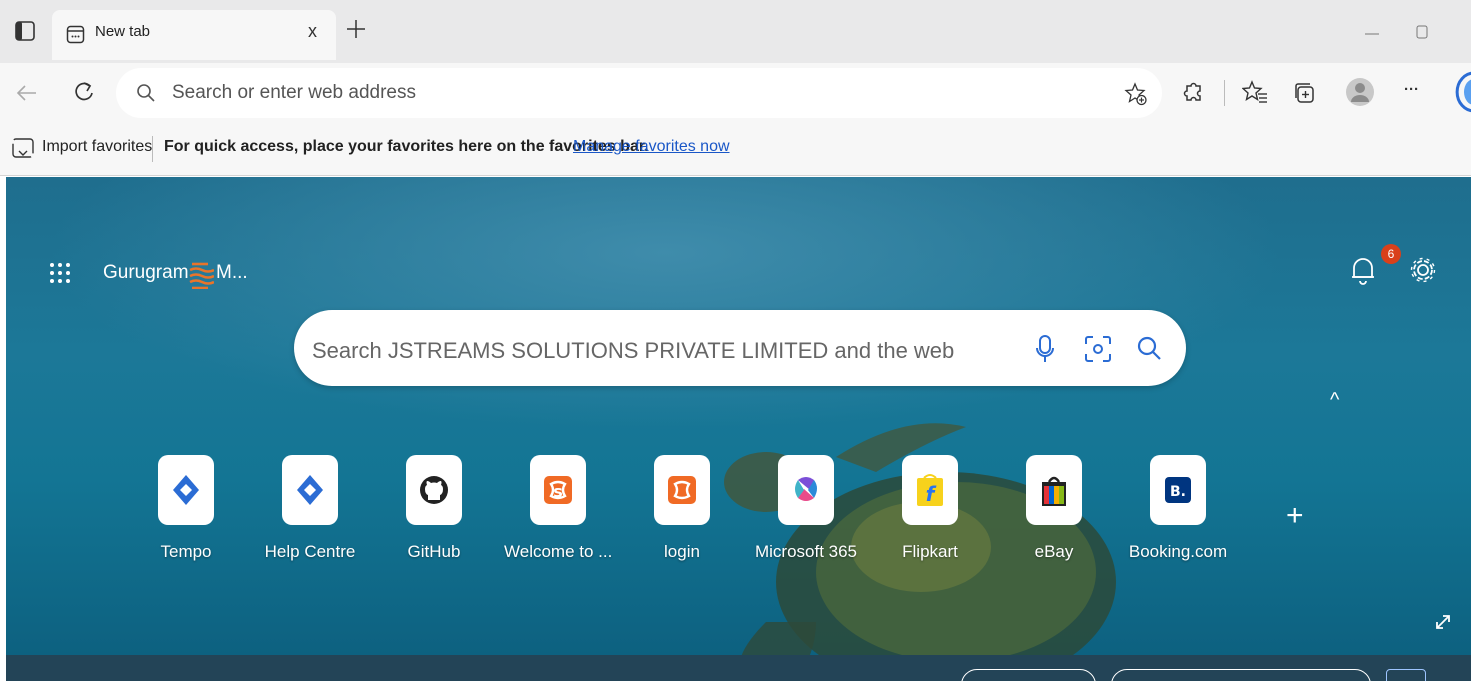 The height and width of the screenshot is (681, 1471). I want to click on feed-tab-pill, so click(1028, 675).